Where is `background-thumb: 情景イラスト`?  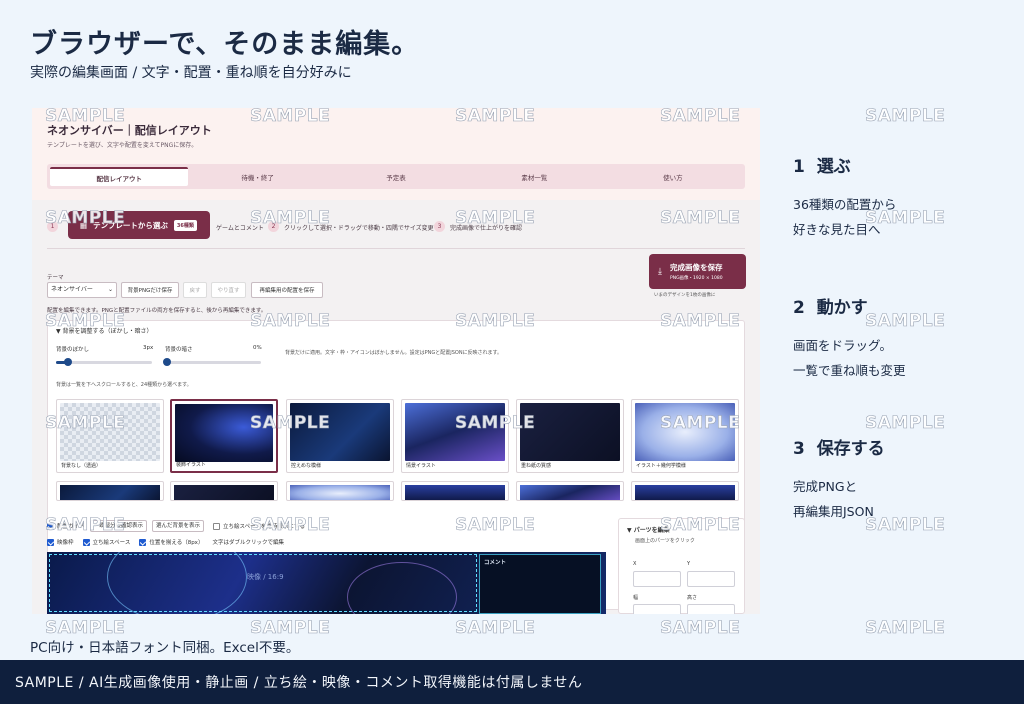
background-thumb: 情景イラスト is located at coordinates (455, 436).